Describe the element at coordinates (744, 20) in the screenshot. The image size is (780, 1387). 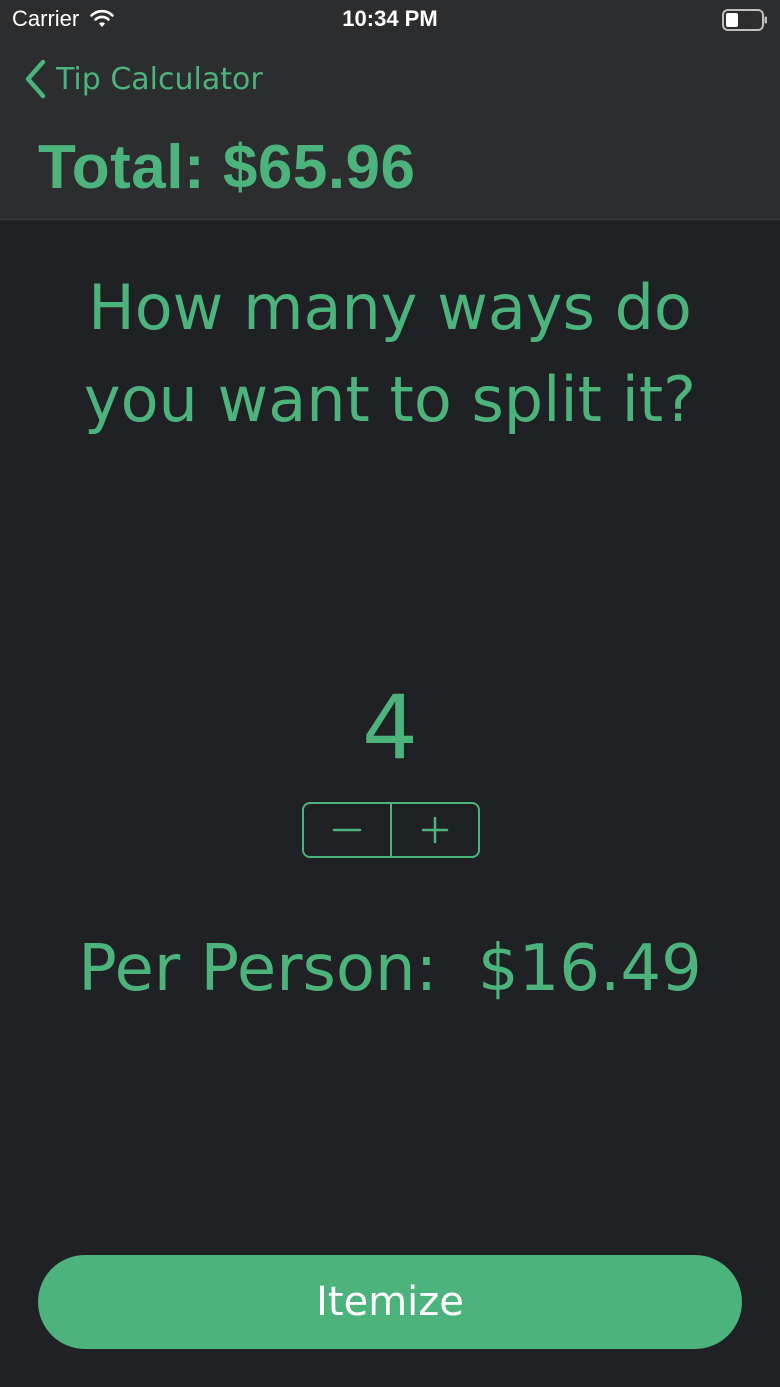
I see `battery-icon` at that location.